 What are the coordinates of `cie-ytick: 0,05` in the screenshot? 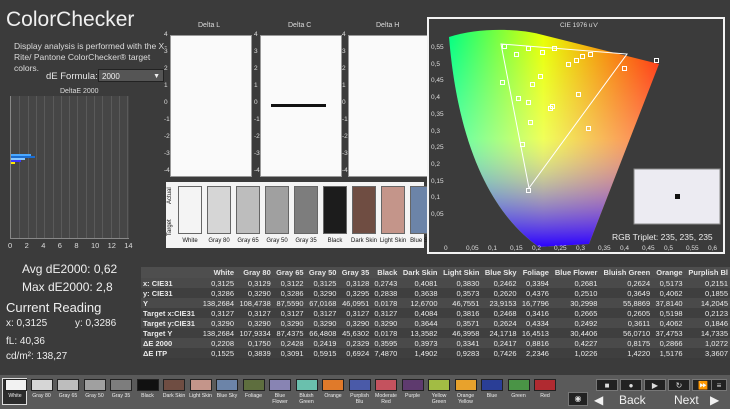 It's located at (437, 214).